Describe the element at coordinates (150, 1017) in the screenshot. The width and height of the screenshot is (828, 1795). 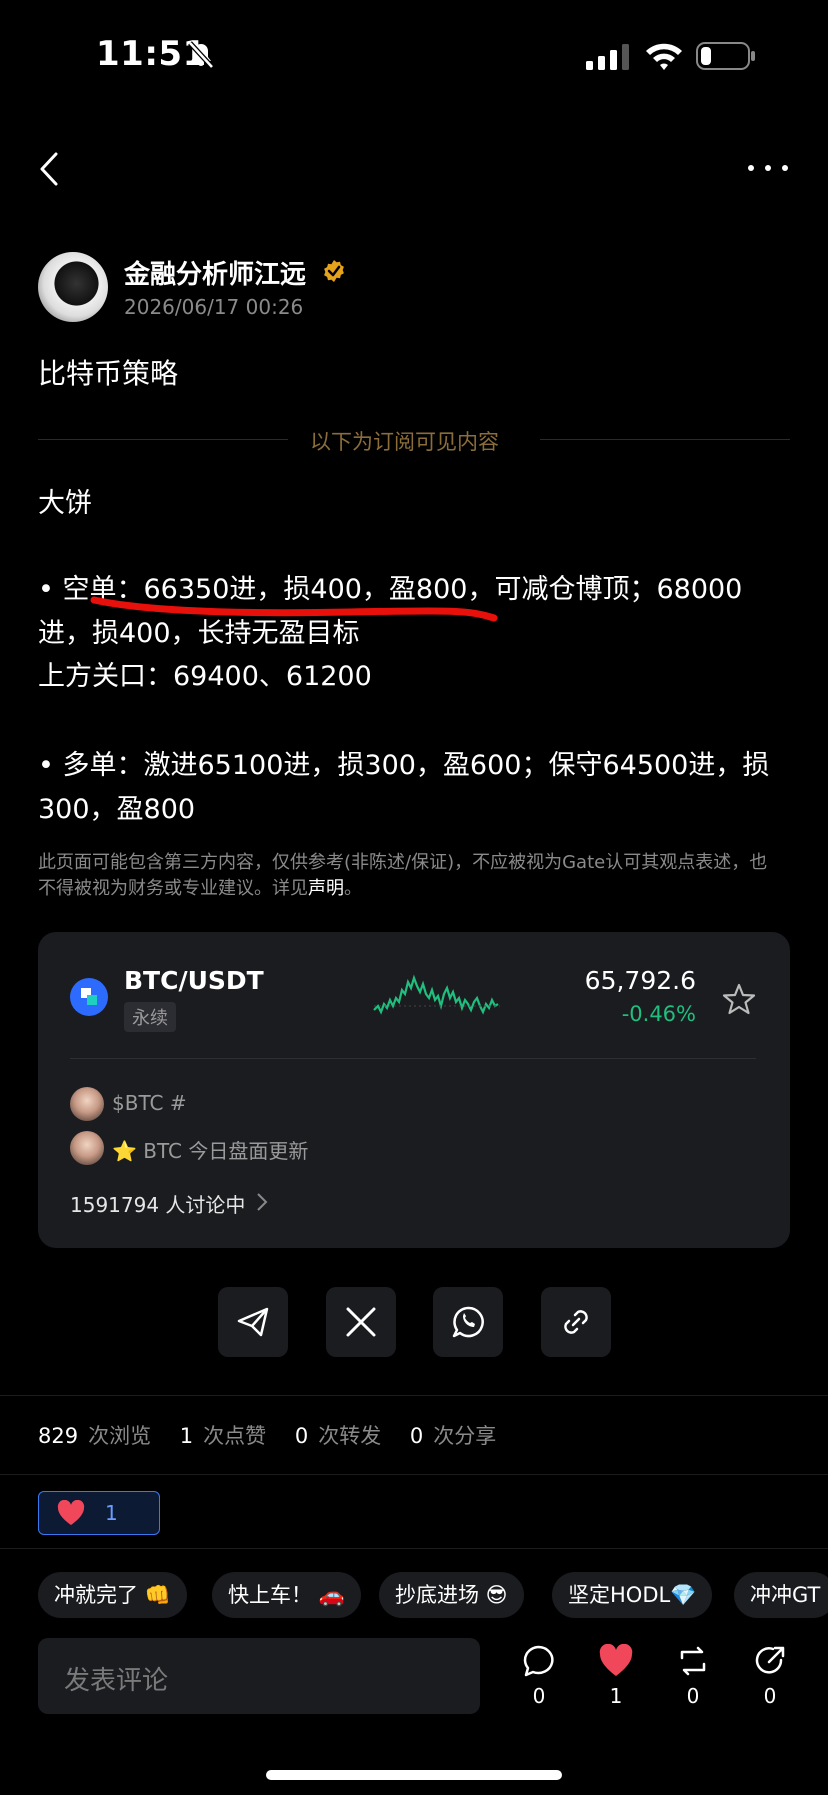
I see `perpetual-tag: 永续` at that location.